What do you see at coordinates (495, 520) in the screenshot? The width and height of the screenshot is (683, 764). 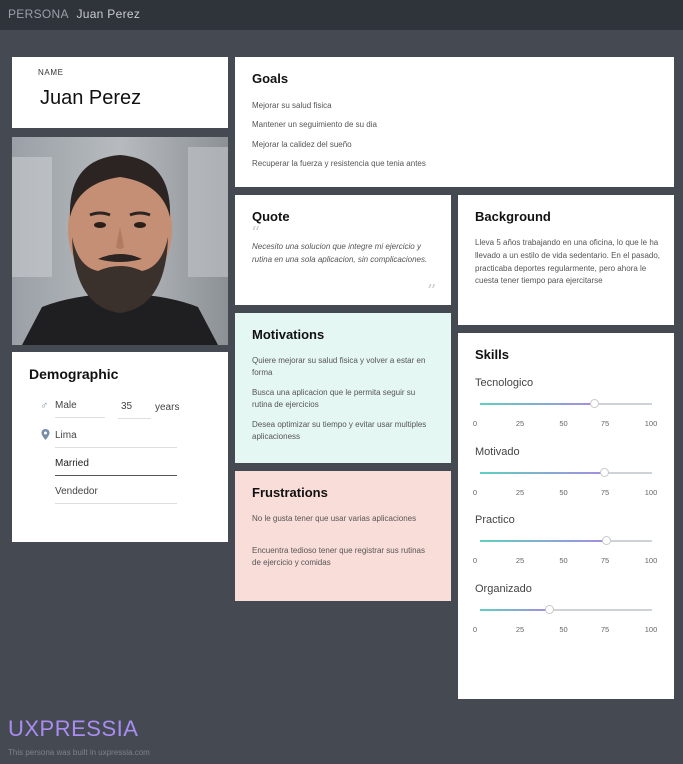 I see `skill-name: Practico` at bounding box center [495, 520].